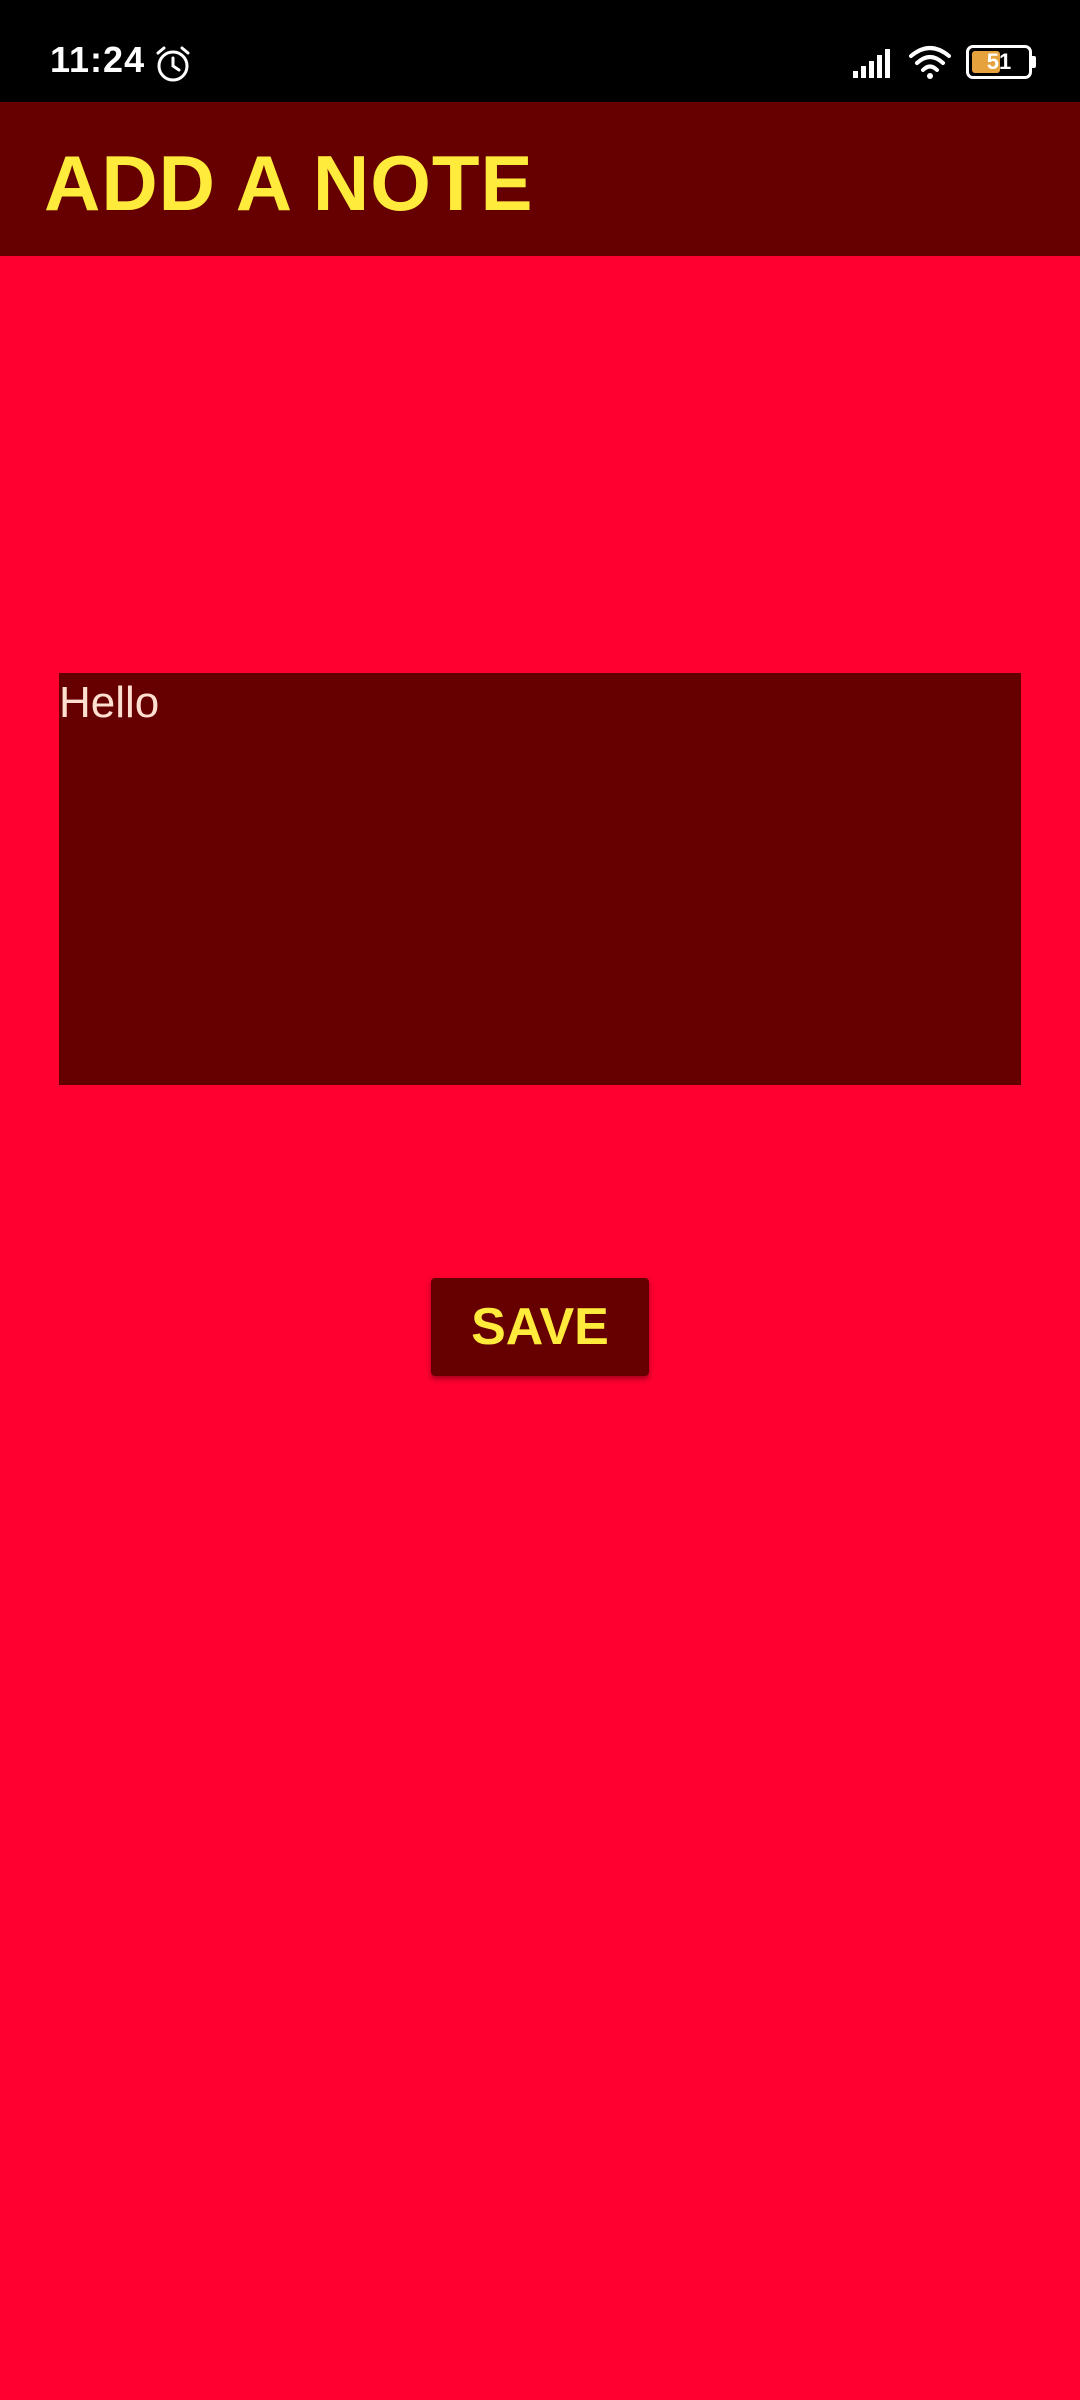  What do you see at coordinates (540, 51) in the screenshot?
I see `status-bar: 11:24 51` at bounding box center [540, 51].